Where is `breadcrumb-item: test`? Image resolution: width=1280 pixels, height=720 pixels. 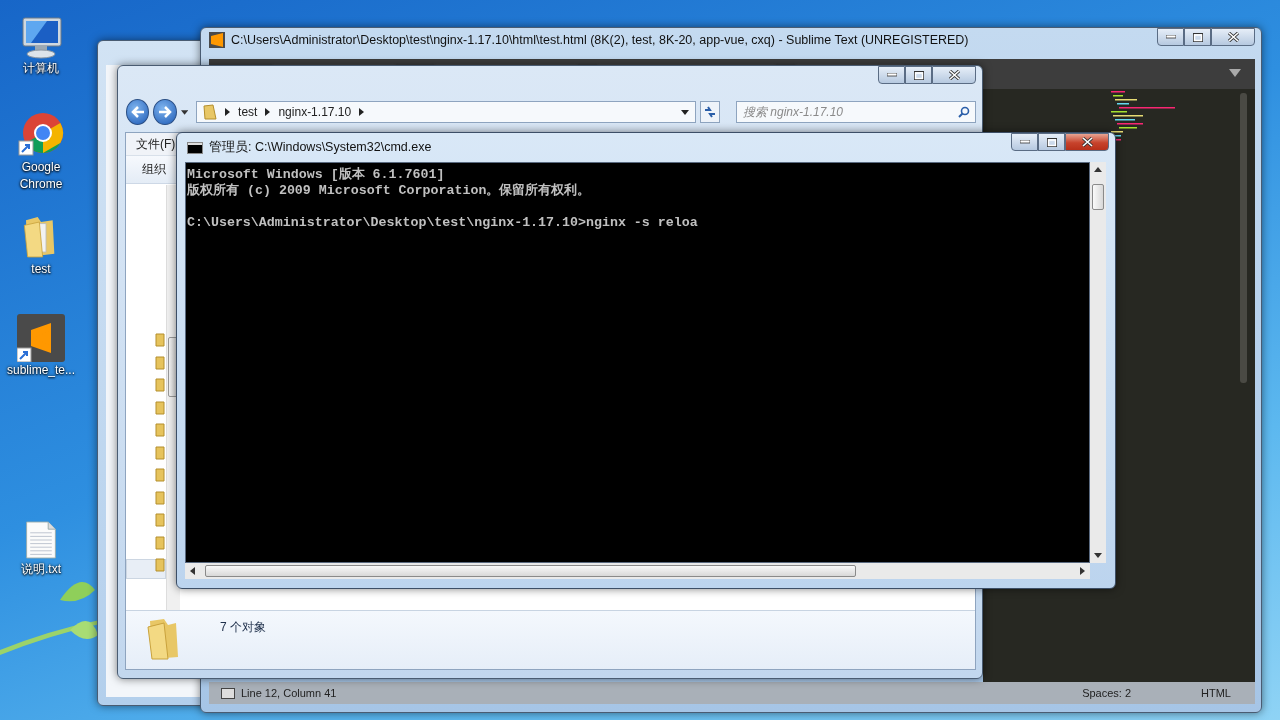
breadcrumb-item: test is located at coordinates (248, 112).